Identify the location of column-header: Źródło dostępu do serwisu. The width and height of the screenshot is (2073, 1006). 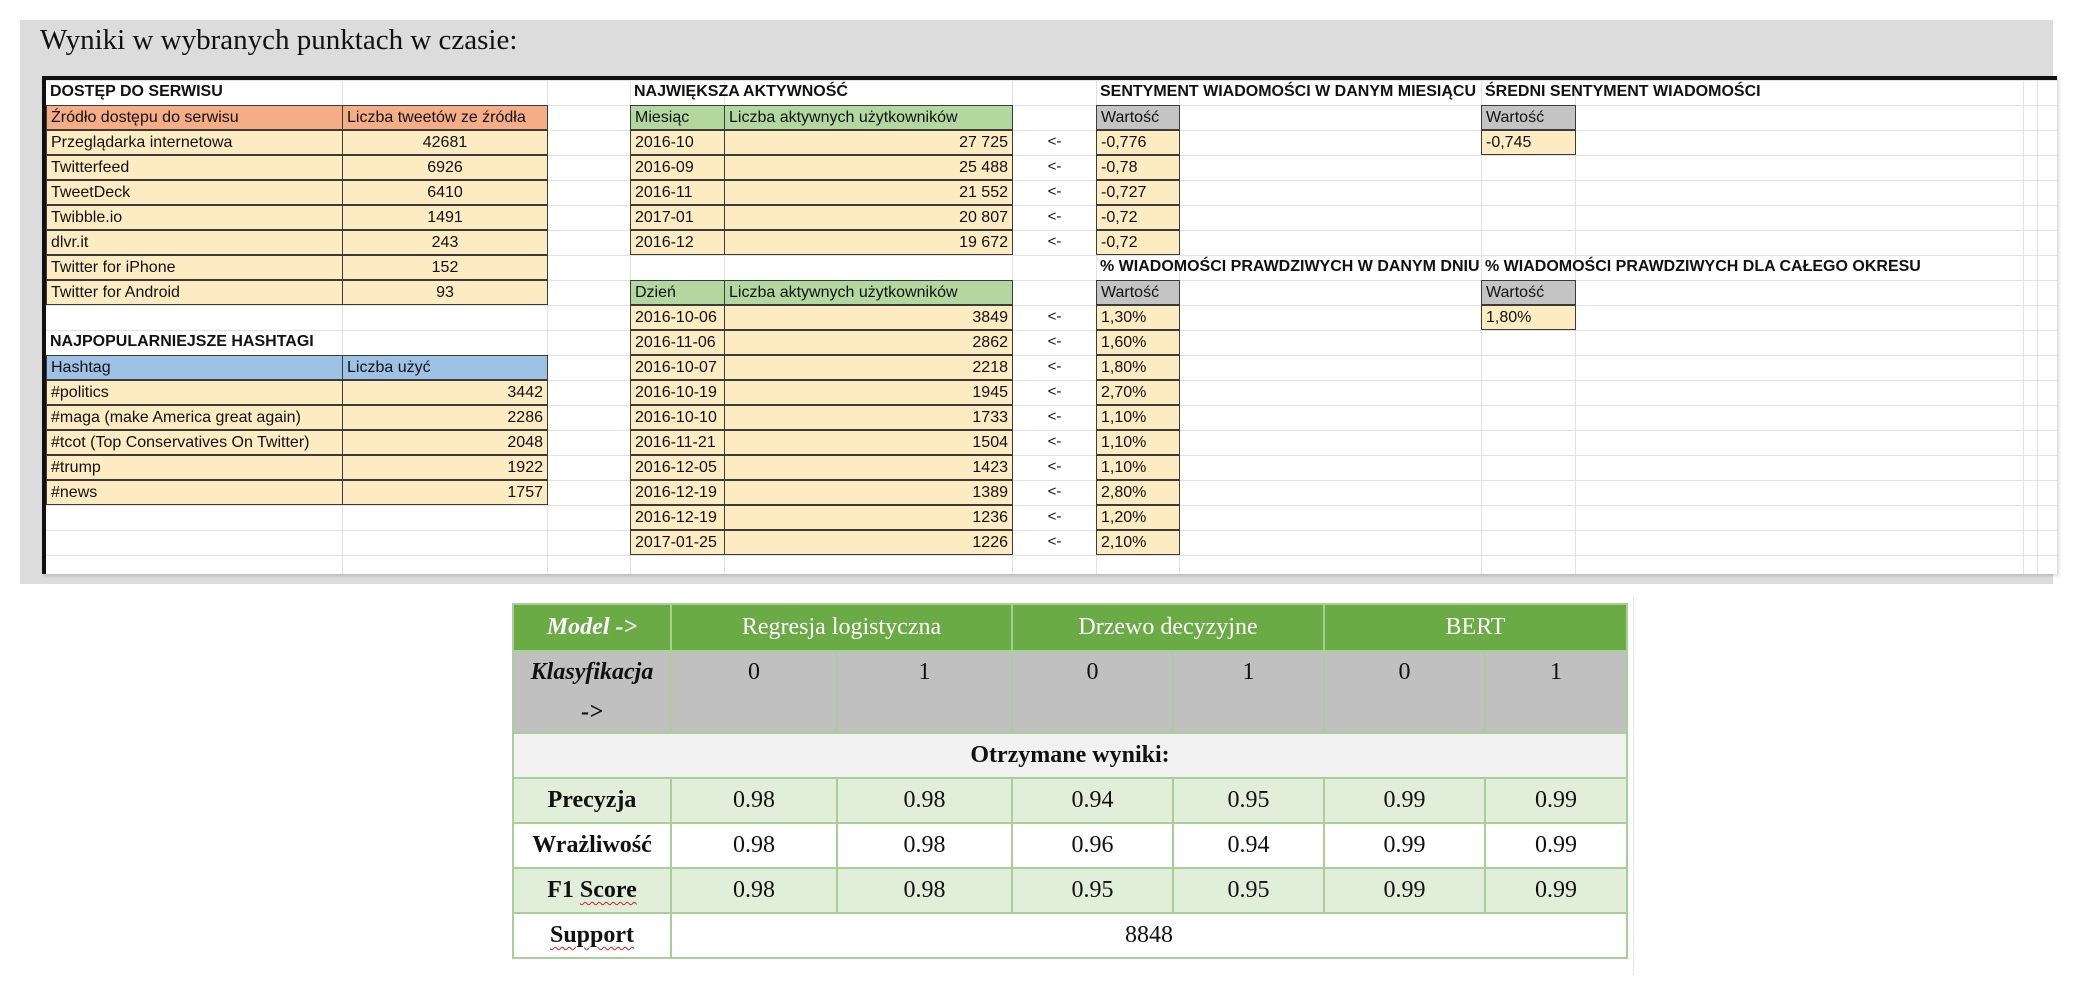
(194, 117).